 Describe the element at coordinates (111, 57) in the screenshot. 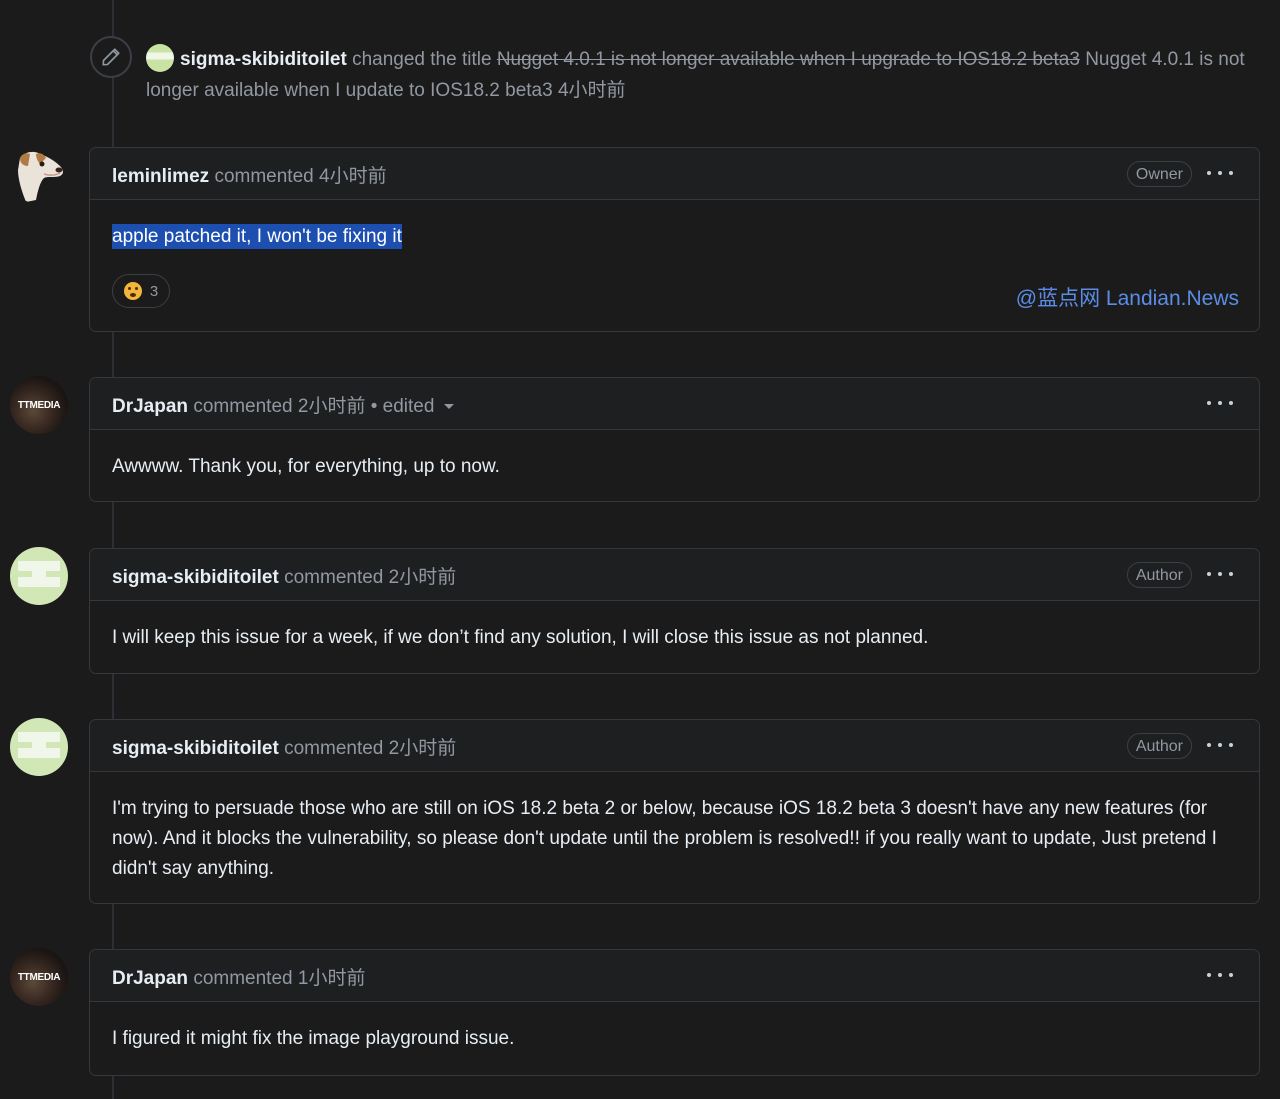

I see `pencil-icon` at that location.